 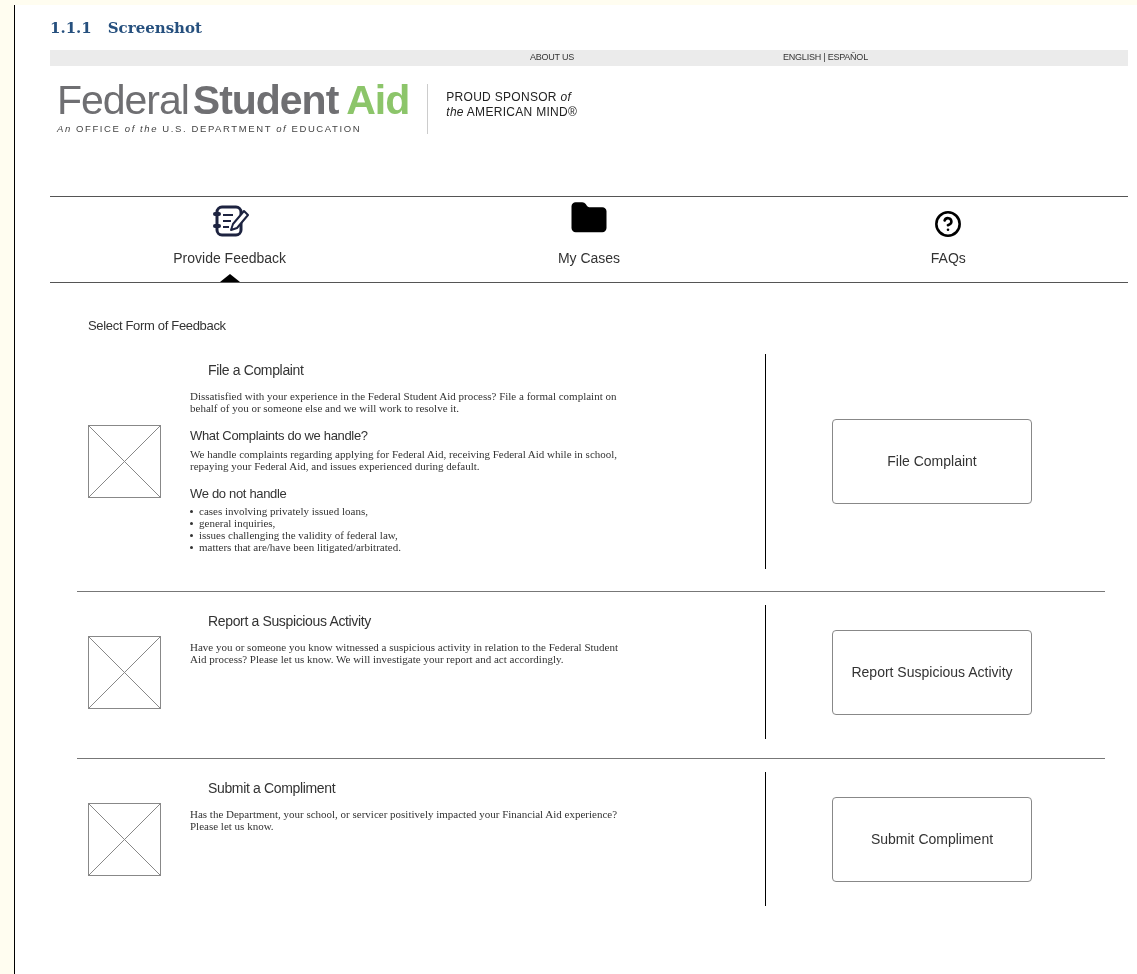 I want to click on list-item-text: issues challenging the validity of federal law,, so click(x=298, y=535).